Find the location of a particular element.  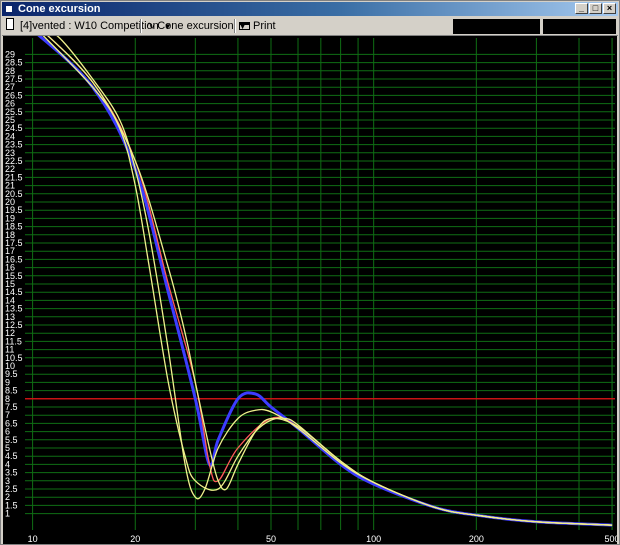

y-tick-label: 29 is located at coordinates (10, 54).